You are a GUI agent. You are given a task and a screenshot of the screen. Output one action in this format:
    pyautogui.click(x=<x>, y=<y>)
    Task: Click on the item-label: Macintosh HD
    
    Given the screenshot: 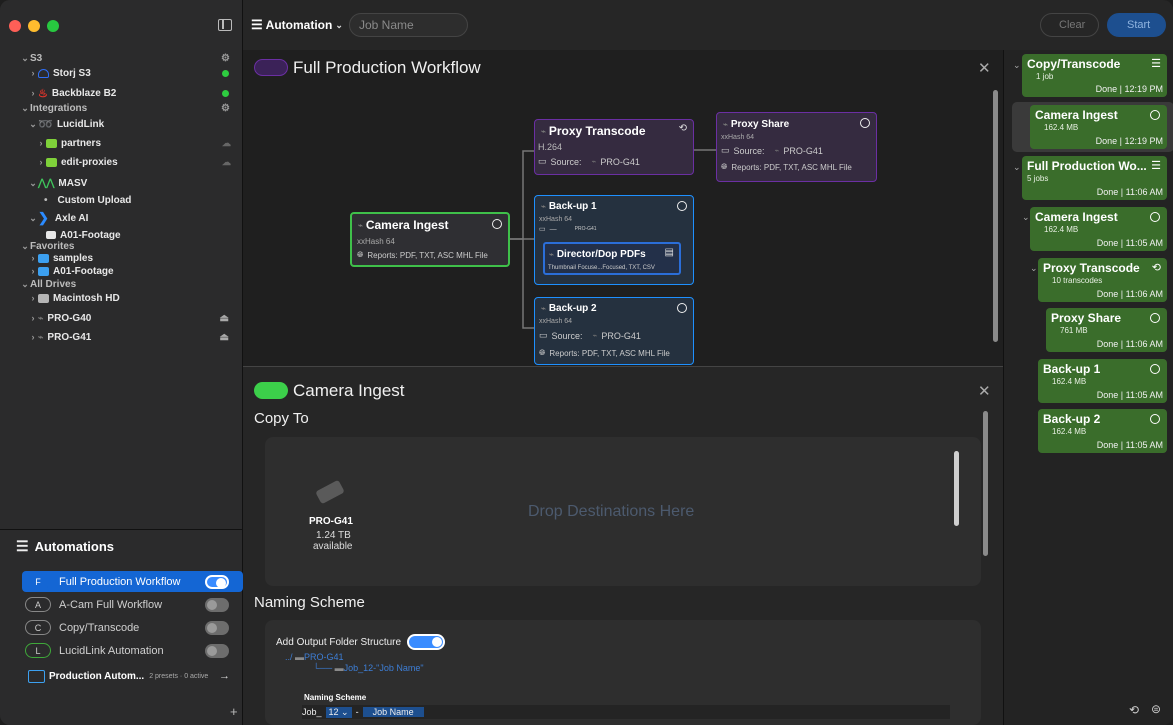 What is the action you would take?
    pyautogui.click(x=86, y=298)
    